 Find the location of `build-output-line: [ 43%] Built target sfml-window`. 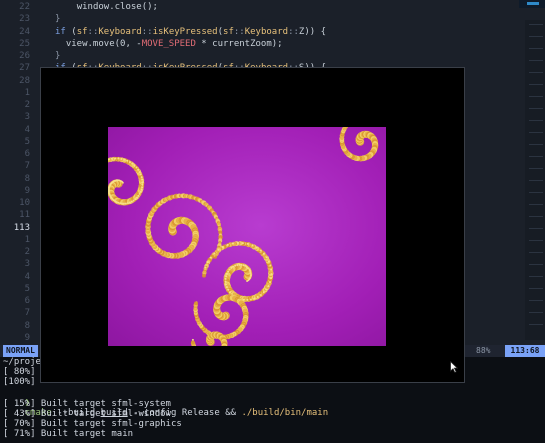

build-output-line: [ 43%] Built target sfml-window is located at coordinates (87, 414).